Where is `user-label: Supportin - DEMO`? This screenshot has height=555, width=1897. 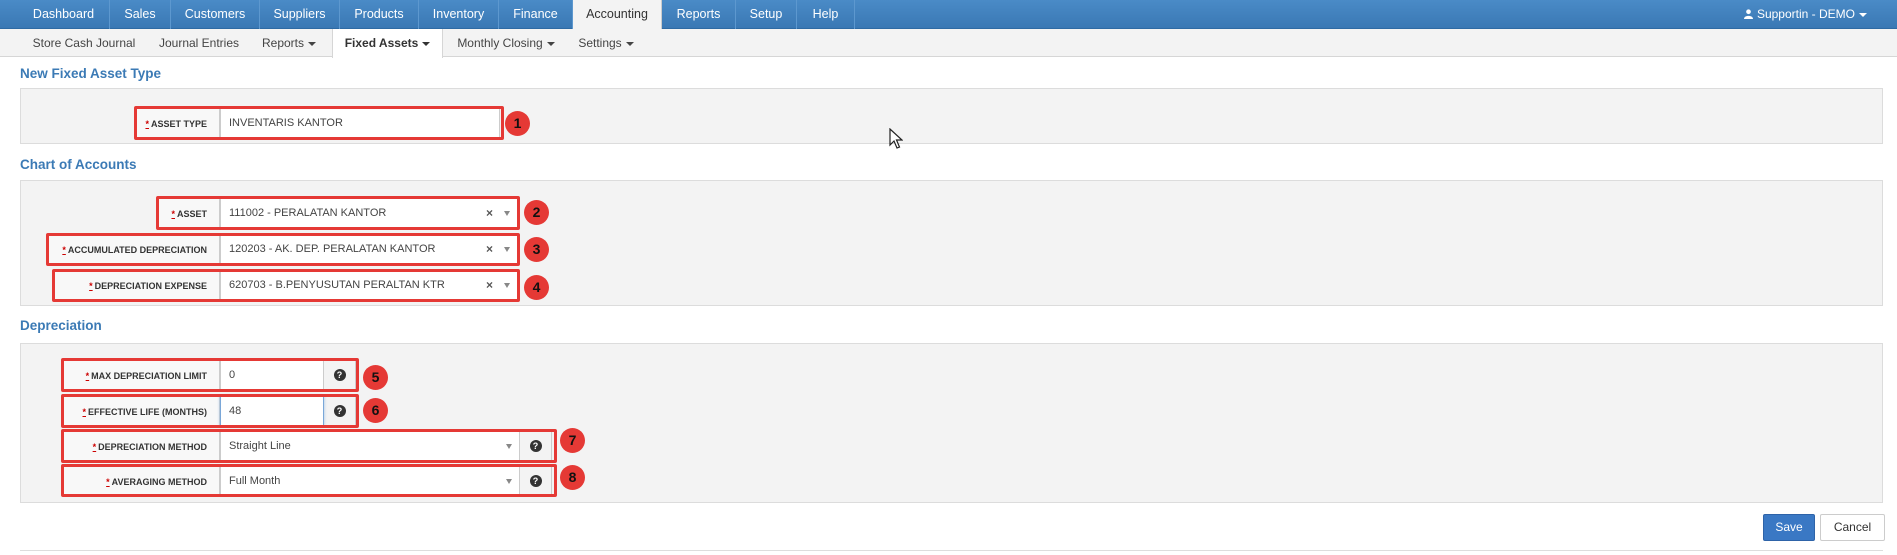
user-label: Supportin - DEMO is located at coordinates (1805, 14).